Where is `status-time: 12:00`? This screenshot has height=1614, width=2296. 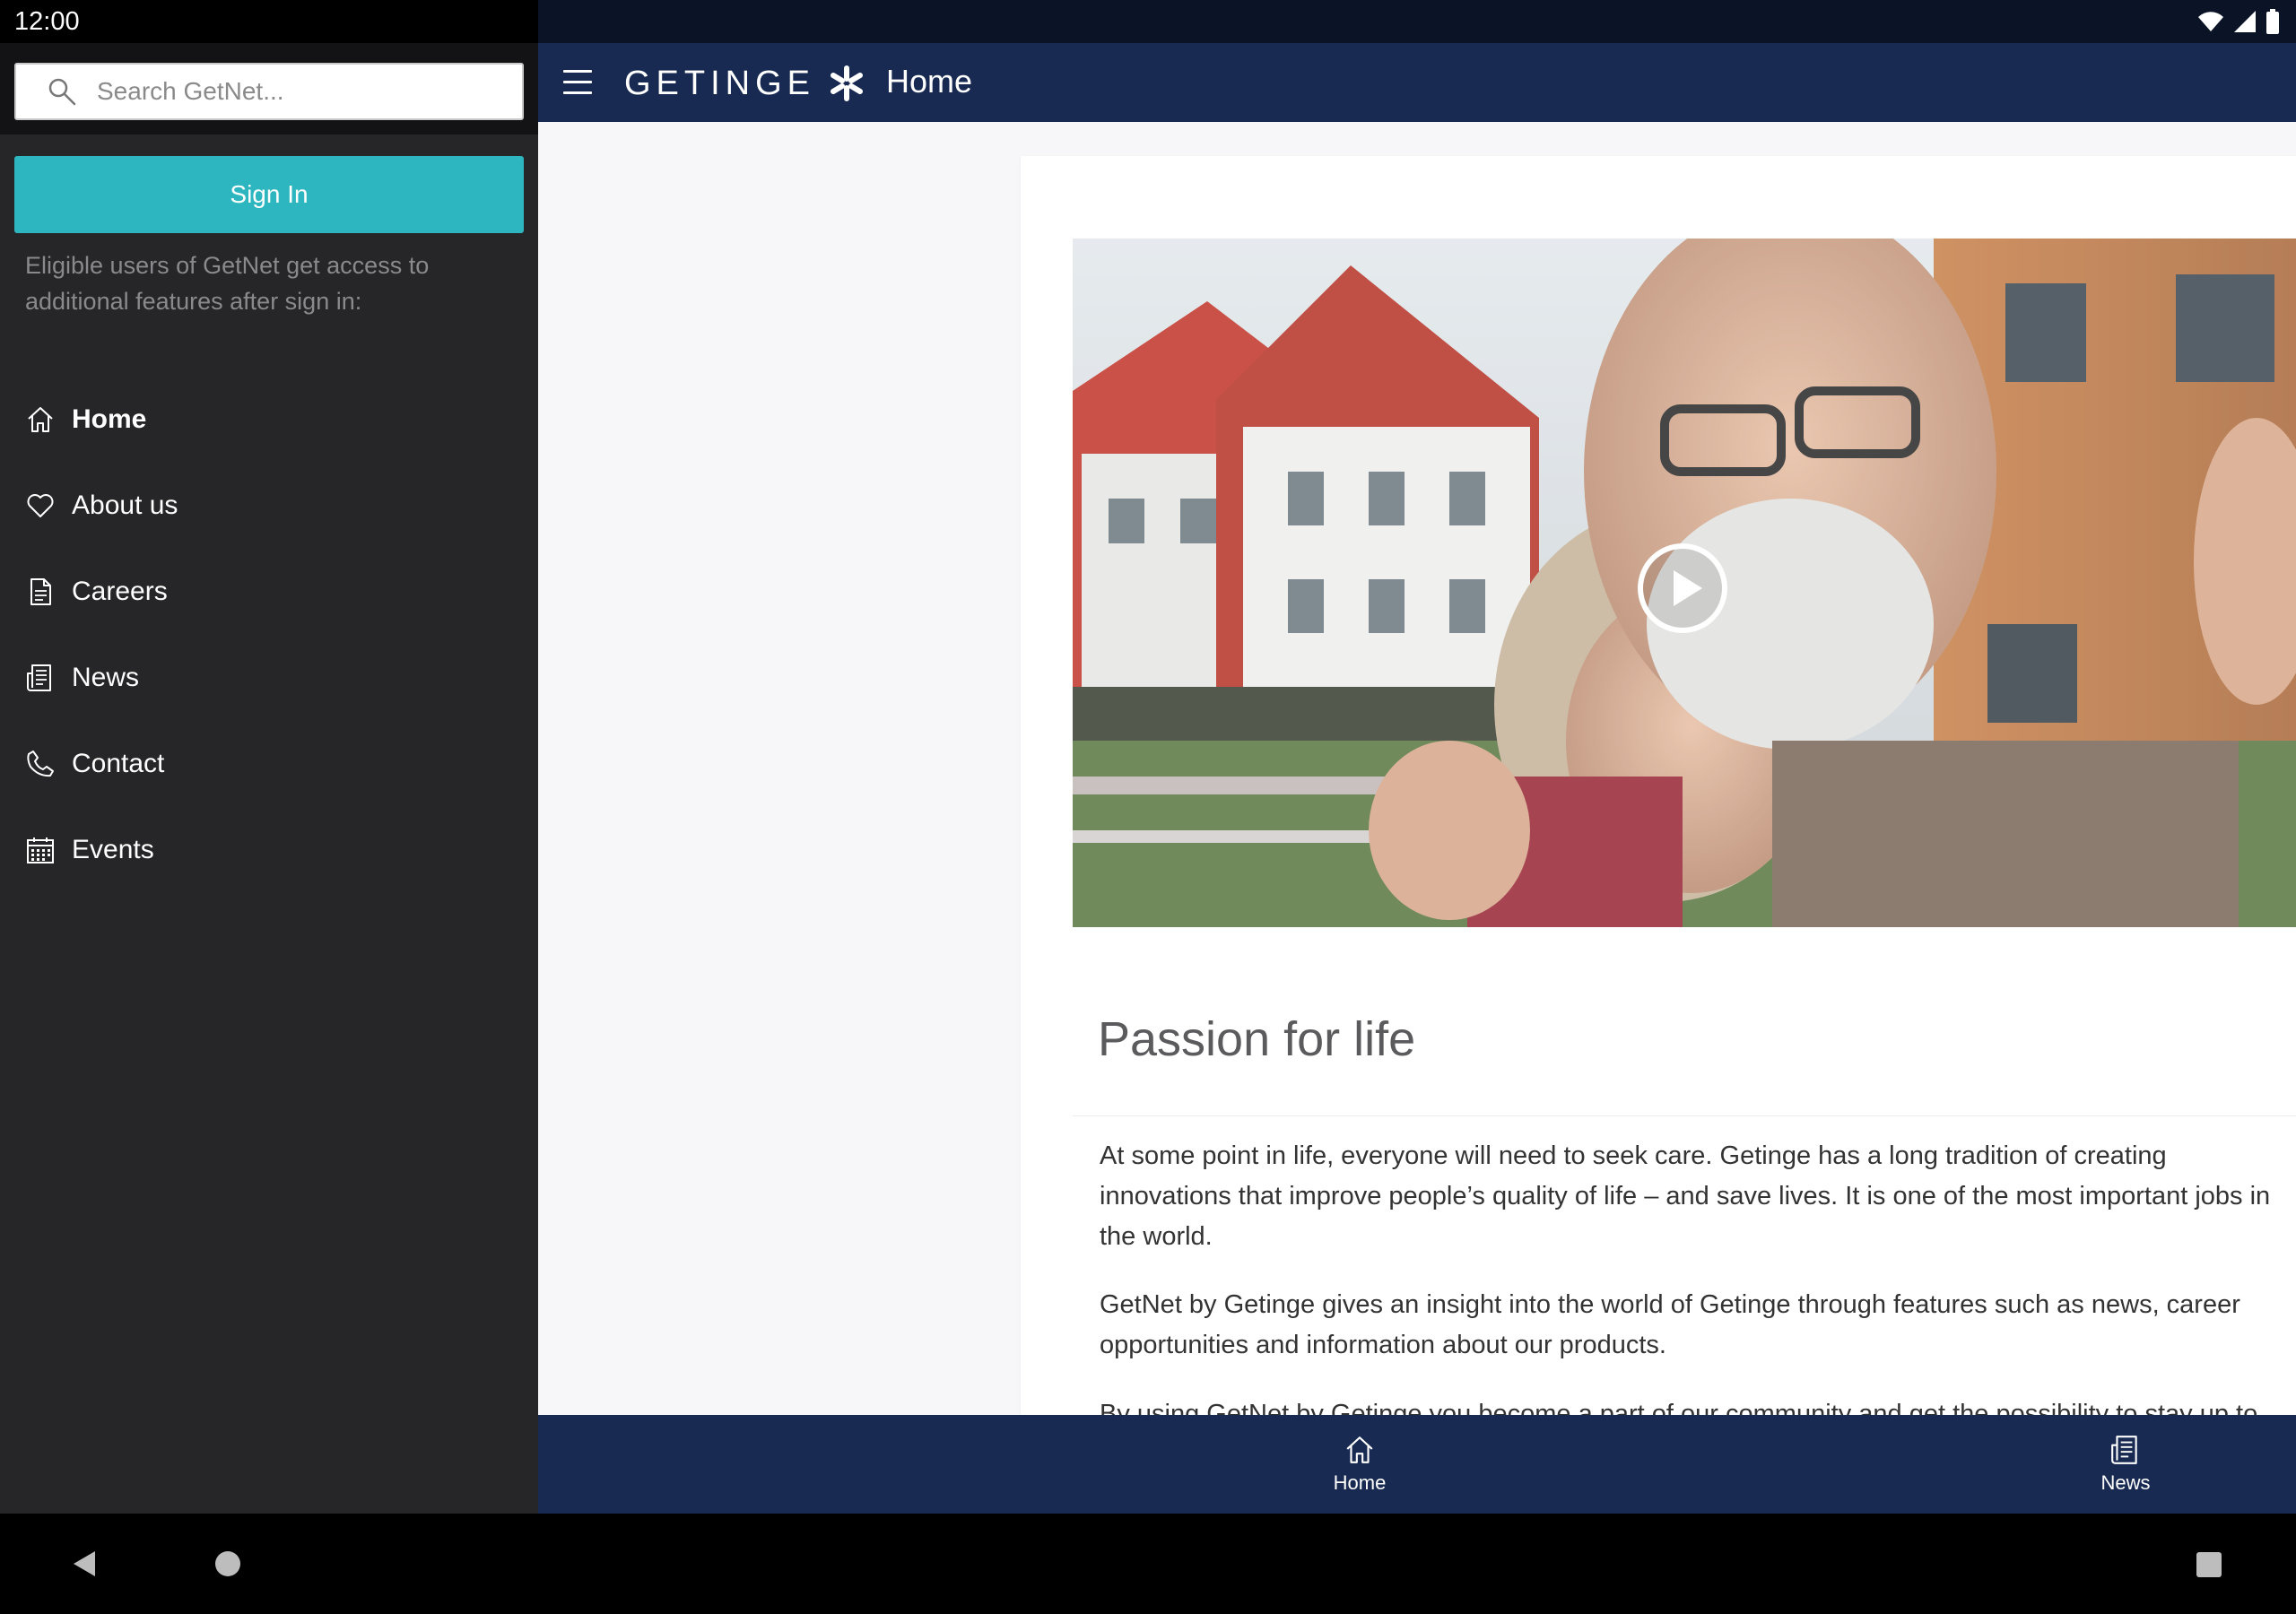 status-time: 12:00 is located at coordinates (47, 21).